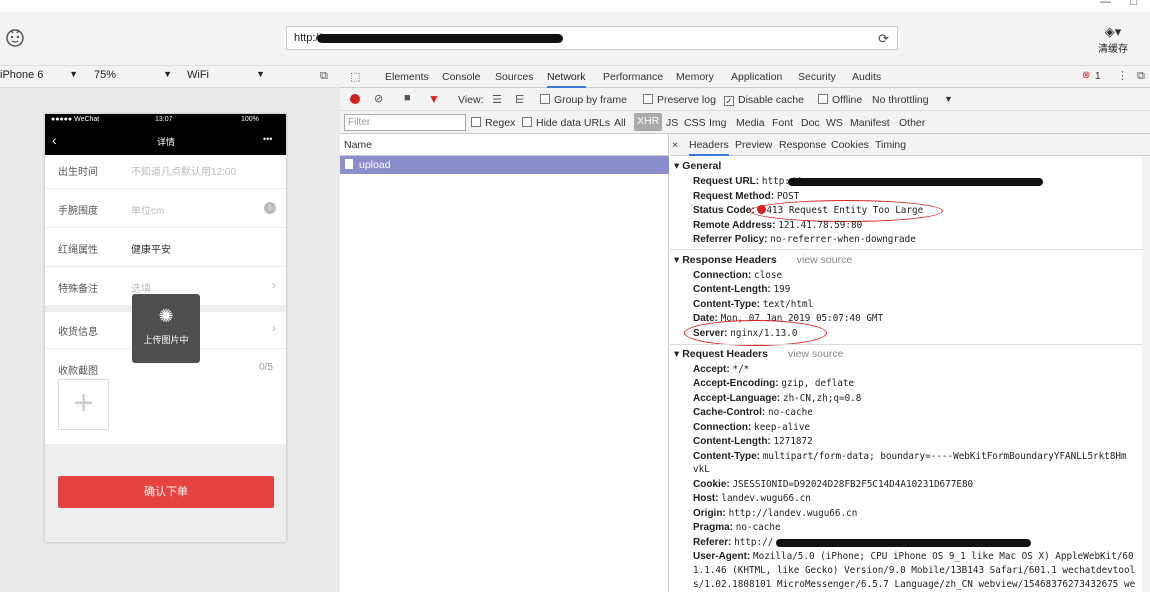 This screenshot has width=1150, height=592. What do you see at coordinates (620, 123) in the screenshot?
I see `filter-all: All` at bounding box center [620, 123].